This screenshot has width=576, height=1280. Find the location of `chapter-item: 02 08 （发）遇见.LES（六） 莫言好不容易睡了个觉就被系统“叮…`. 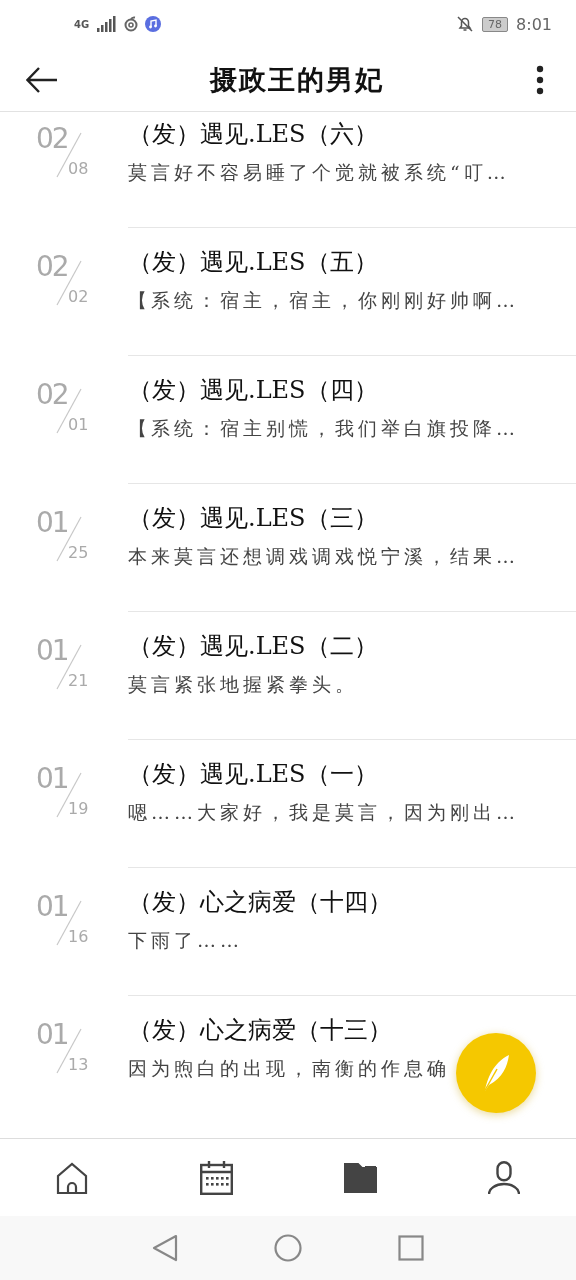

chapter-item: 02 08 （发）遇见.LES（六） 莫言好不容易睡了个觉就被系统“叮… is located at coordinates (288, 170).